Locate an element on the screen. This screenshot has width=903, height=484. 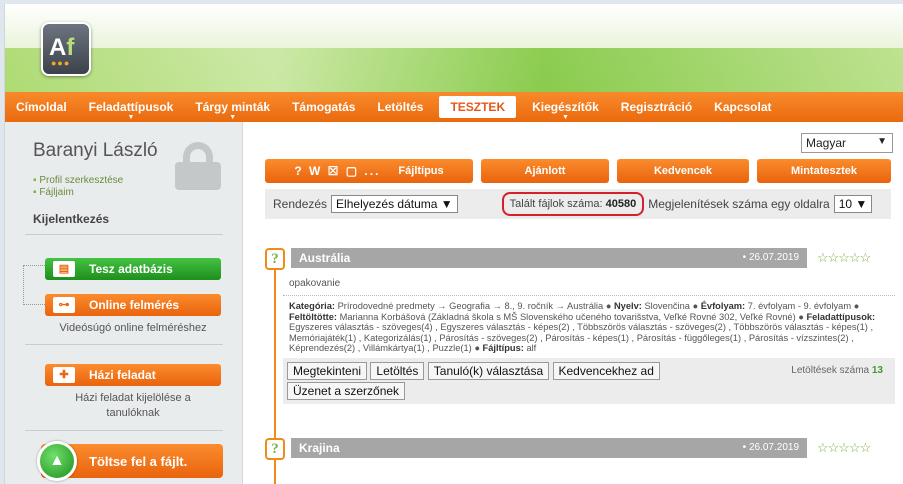
site-logo: Af ●●● is located at coordinates (66, 49).